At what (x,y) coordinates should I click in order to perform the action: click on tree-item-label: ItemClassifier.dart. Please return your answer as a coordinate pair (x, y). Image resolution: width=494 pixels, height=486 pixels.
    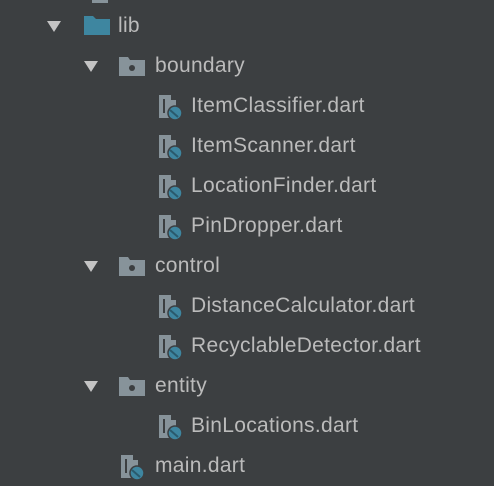
    Looking at the image, I should click on (278, 105).